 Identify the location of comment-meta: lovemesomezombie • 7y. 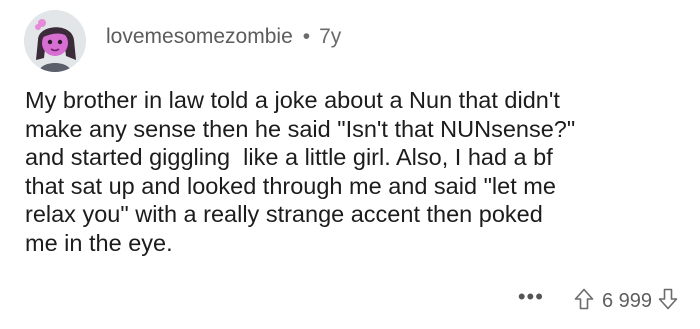
(223, 37).